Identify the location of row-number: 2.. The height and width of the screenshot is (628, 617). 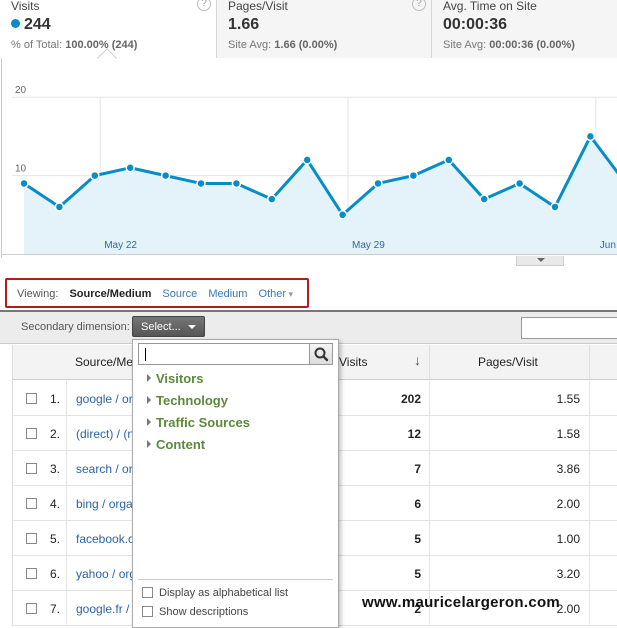
(55, 434).